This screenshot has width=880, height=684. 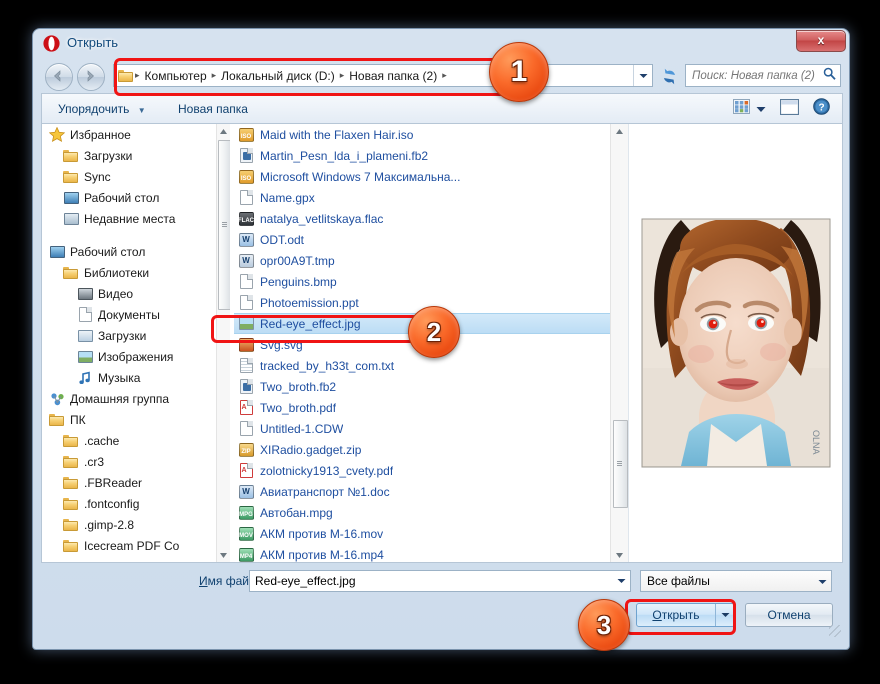 I want to click on file-list-item: Name.gpx, so click(x=422, y=197).